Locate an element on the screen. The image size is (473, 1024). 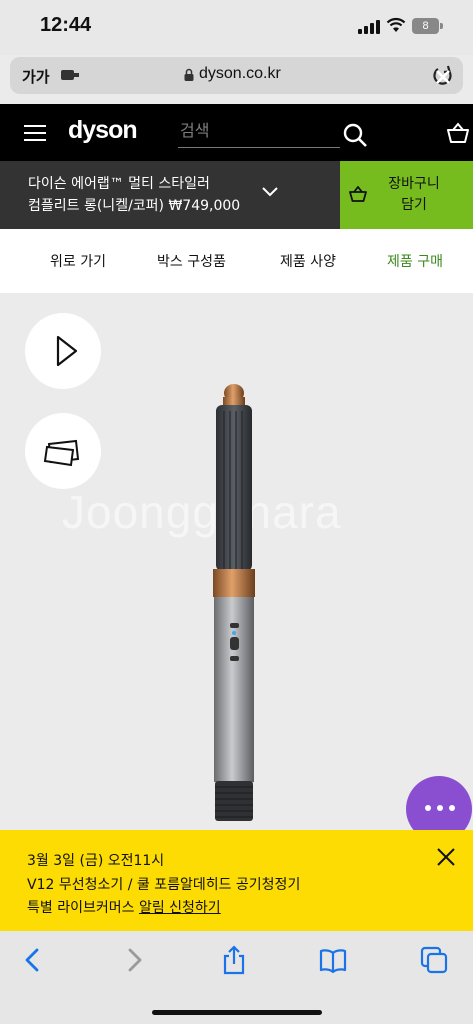
tab-back-to-top: 위로 가기 is located at coordinates (78, 261).